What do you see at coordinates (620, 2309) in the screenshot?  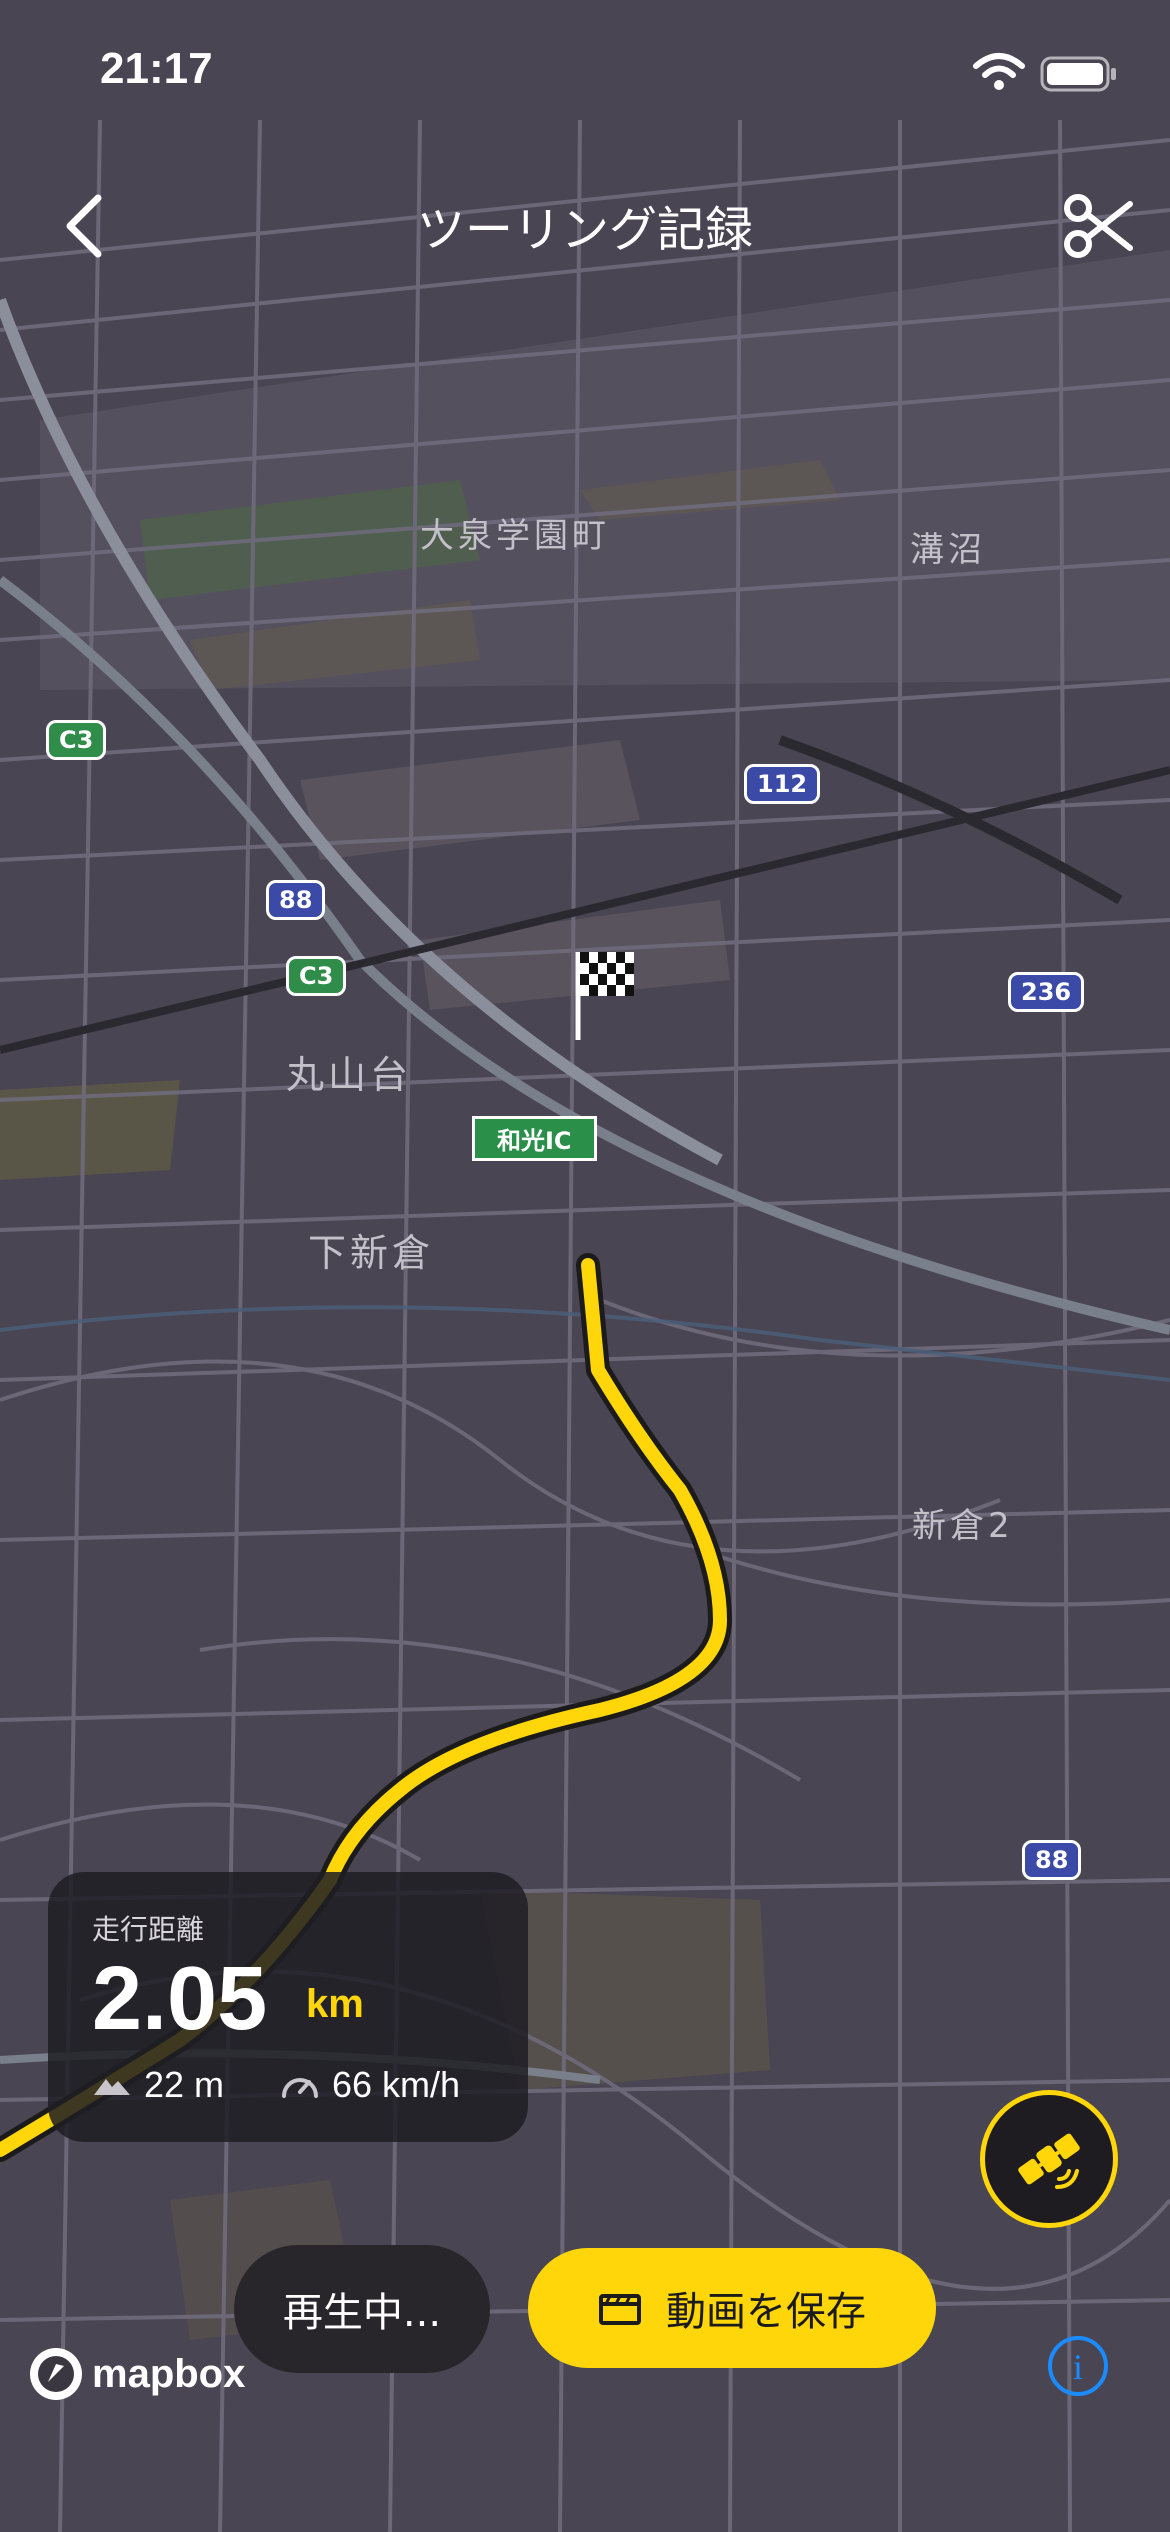 I see `clapperboard-icon` at bounding box center [620, 2309].